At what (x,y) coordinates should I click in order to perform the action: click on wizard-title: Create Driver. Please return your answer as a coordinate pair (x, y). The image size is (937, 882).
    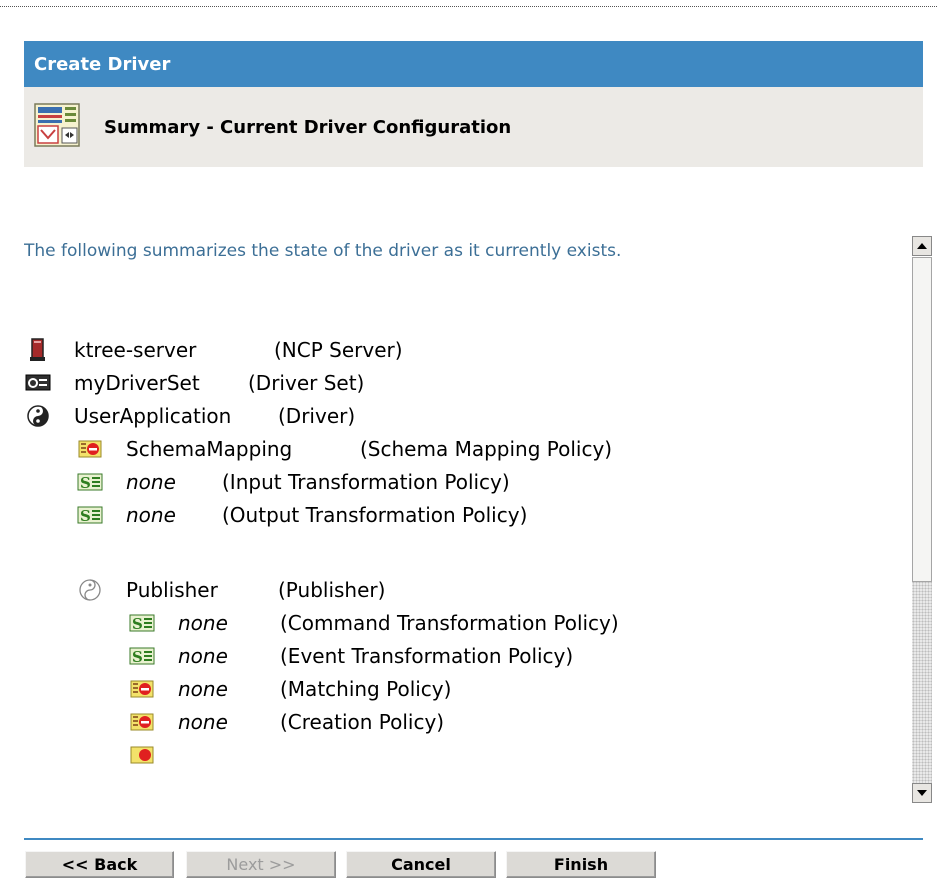
    Looking at the image, I should click on (102, 64).